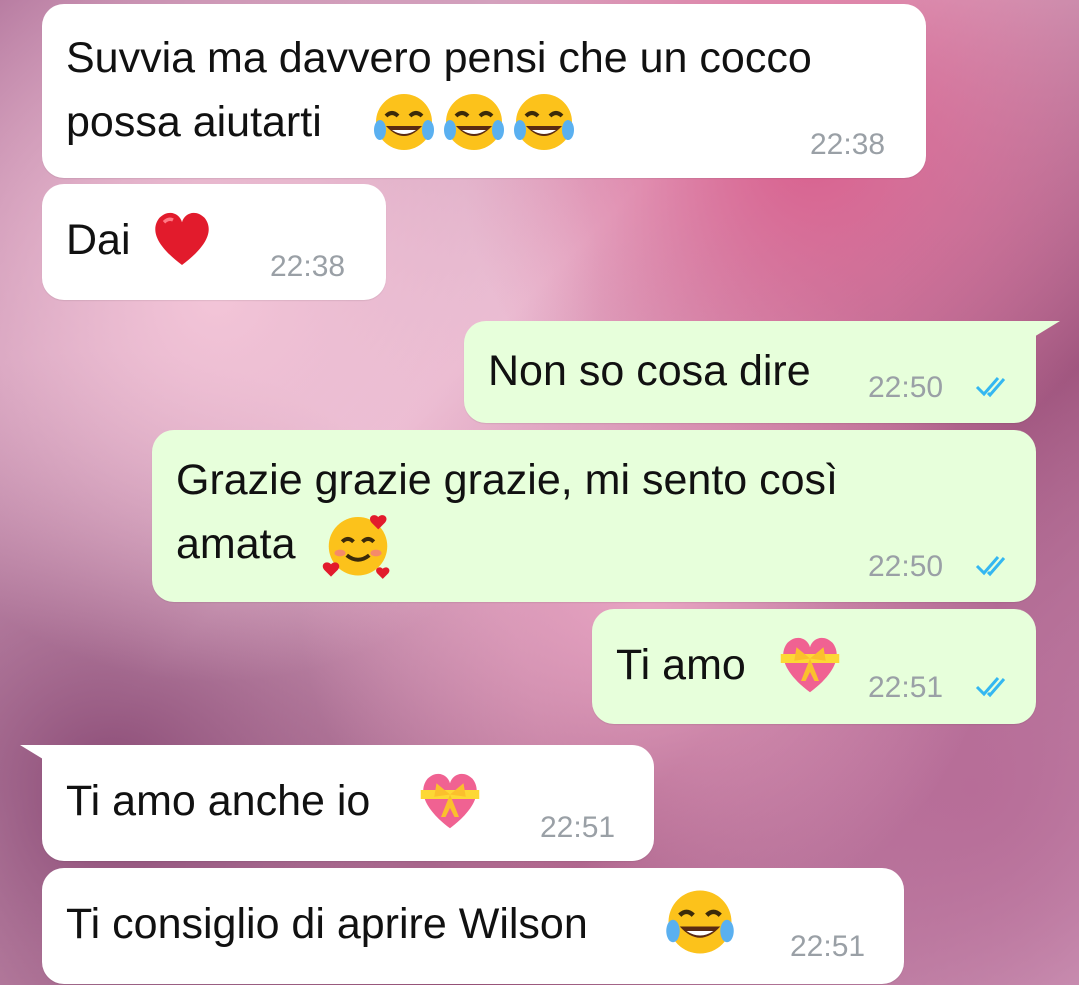  What do you see at coordinates (327, 924) in the screenshot?
I see `message-text: Ti consiglio di aprire Wilson` at bounding box center [327, 924].